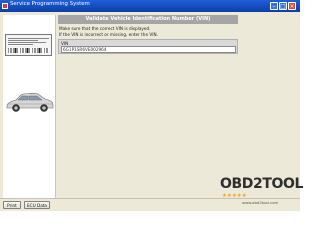 Image resolution: width=320 pixels, height=240 pixels. I want to click on close-icon: ×, so click(292, 6).